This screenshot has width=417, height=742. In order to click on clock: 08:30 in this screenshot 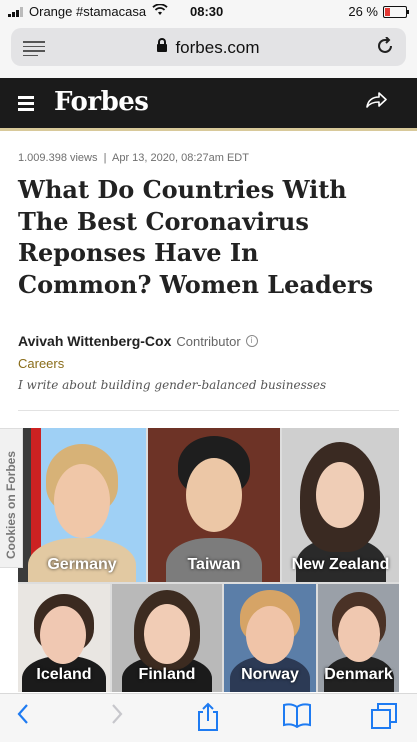, I will do `click(207, 11)`.